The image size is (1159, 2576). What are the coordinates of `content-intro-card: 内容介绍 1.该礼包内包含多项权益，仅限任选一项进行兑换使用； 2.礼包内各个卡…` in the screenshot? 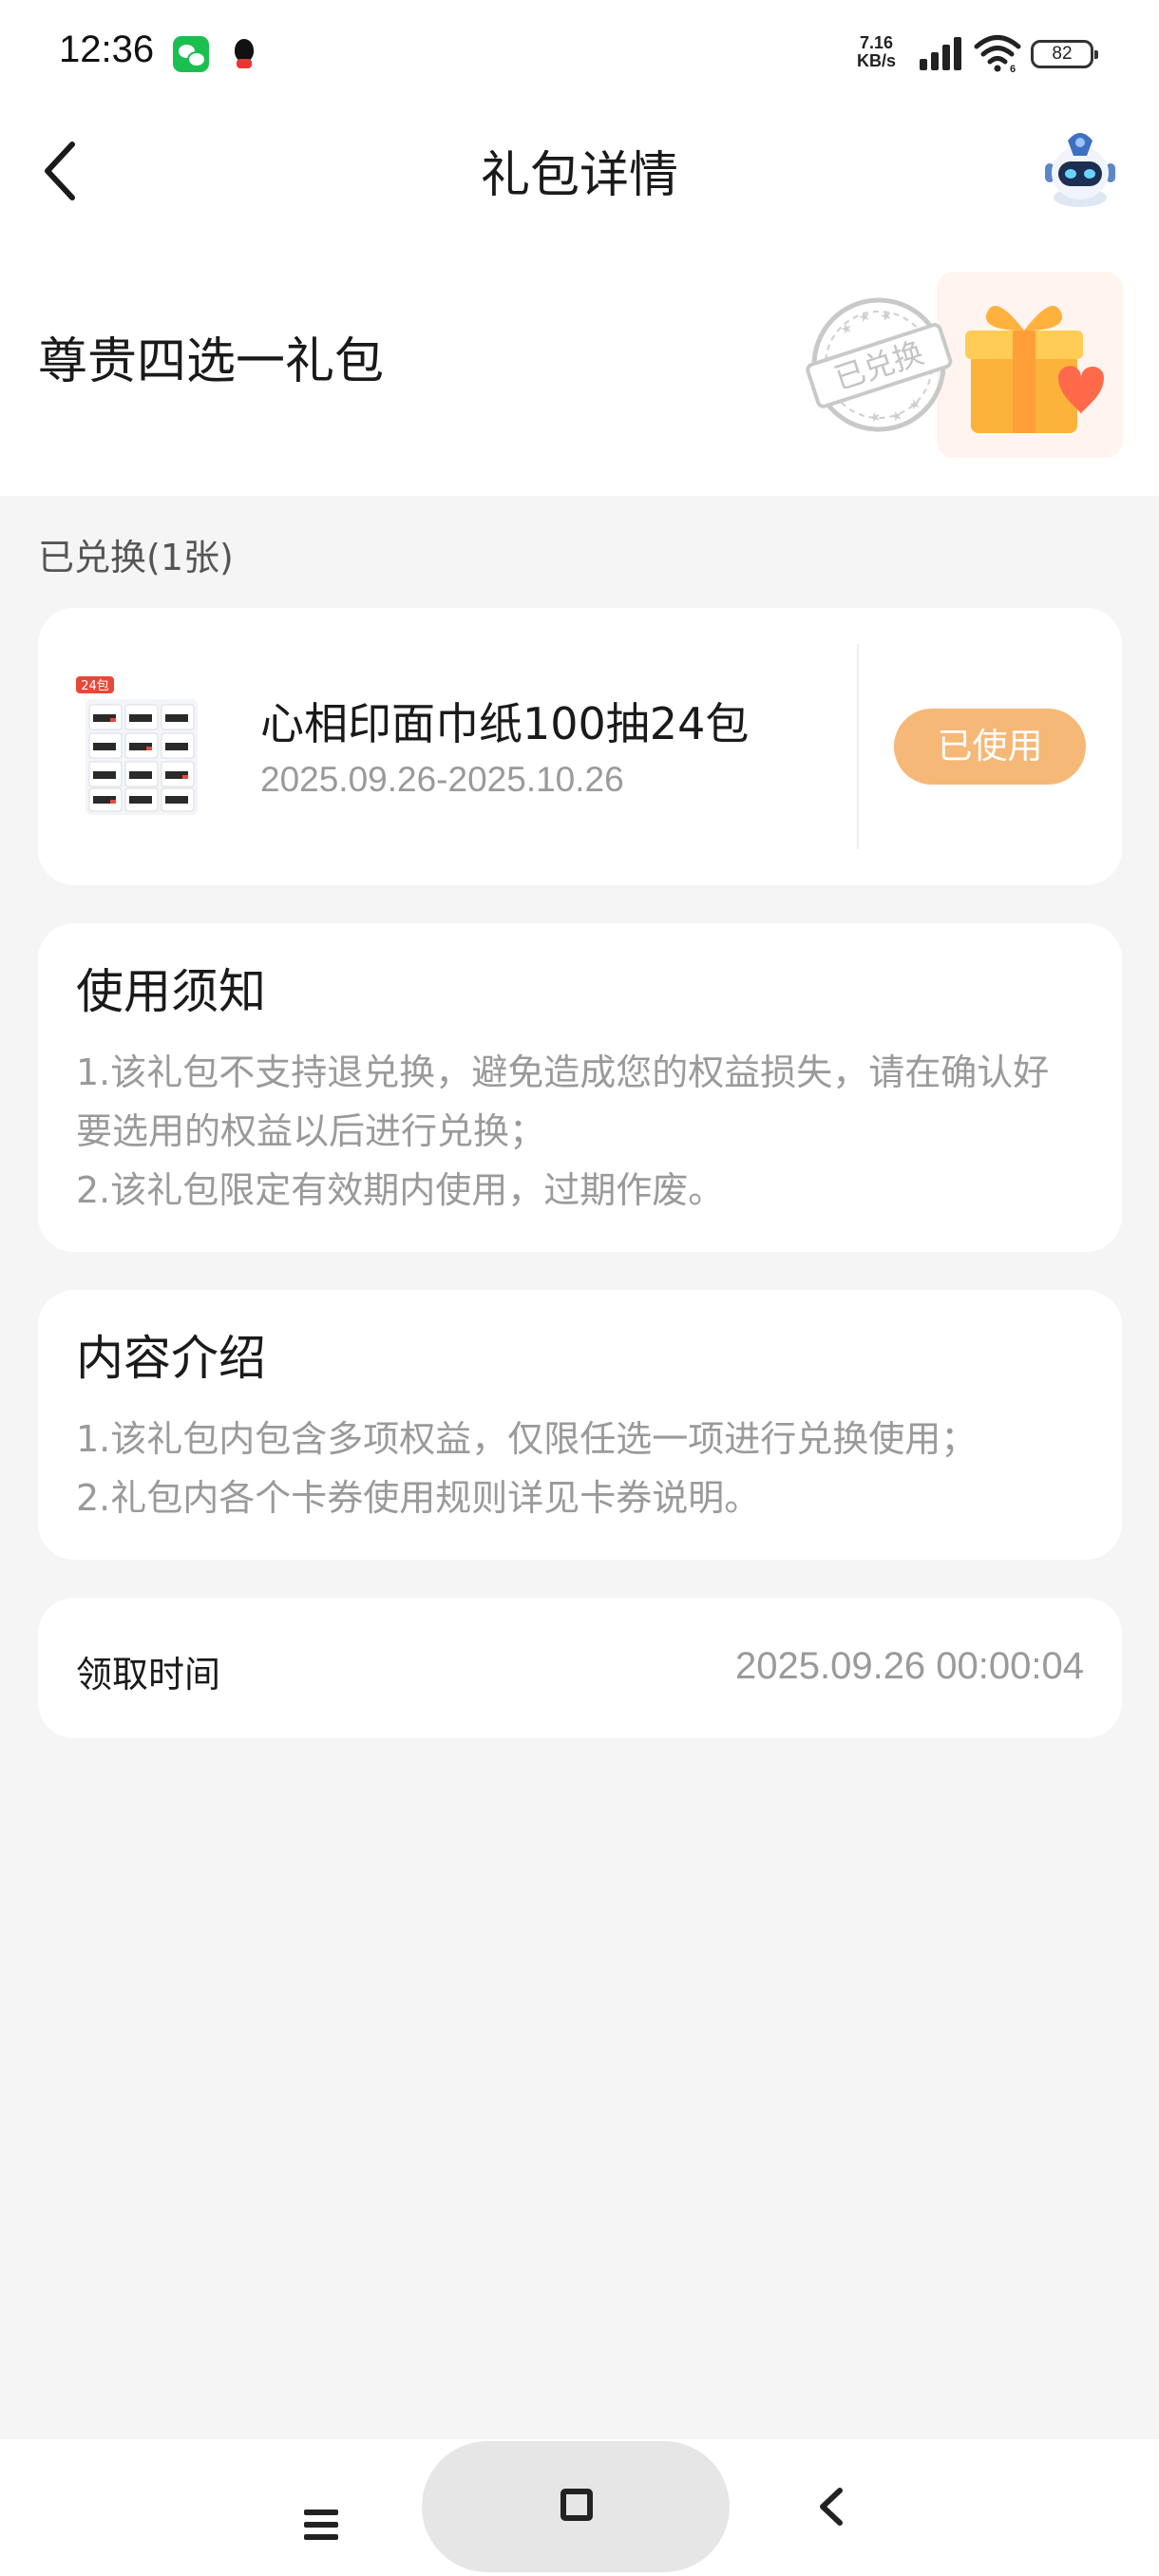 It's located at (580, 1425).